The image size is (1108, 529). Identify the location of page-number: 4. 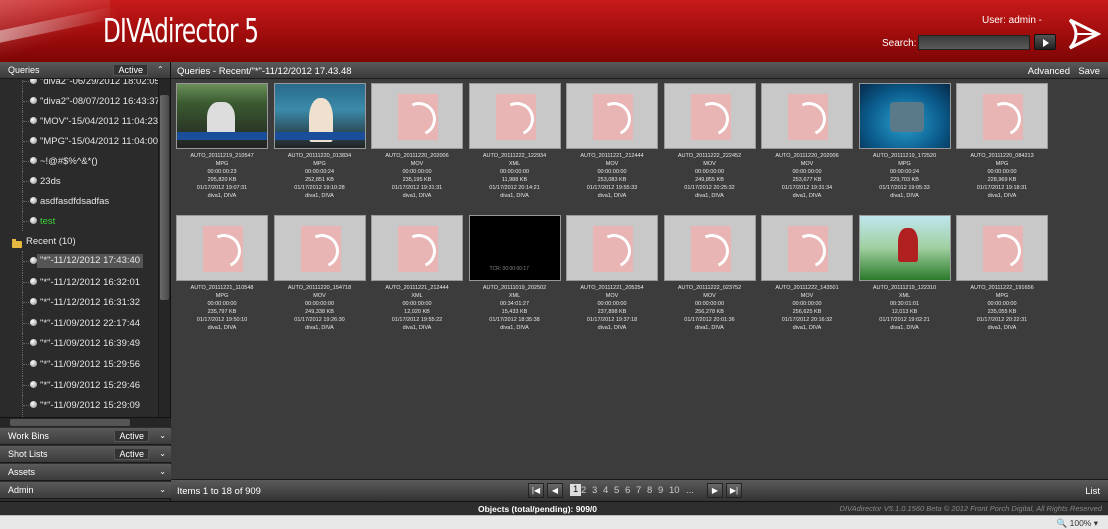
(605, 490).